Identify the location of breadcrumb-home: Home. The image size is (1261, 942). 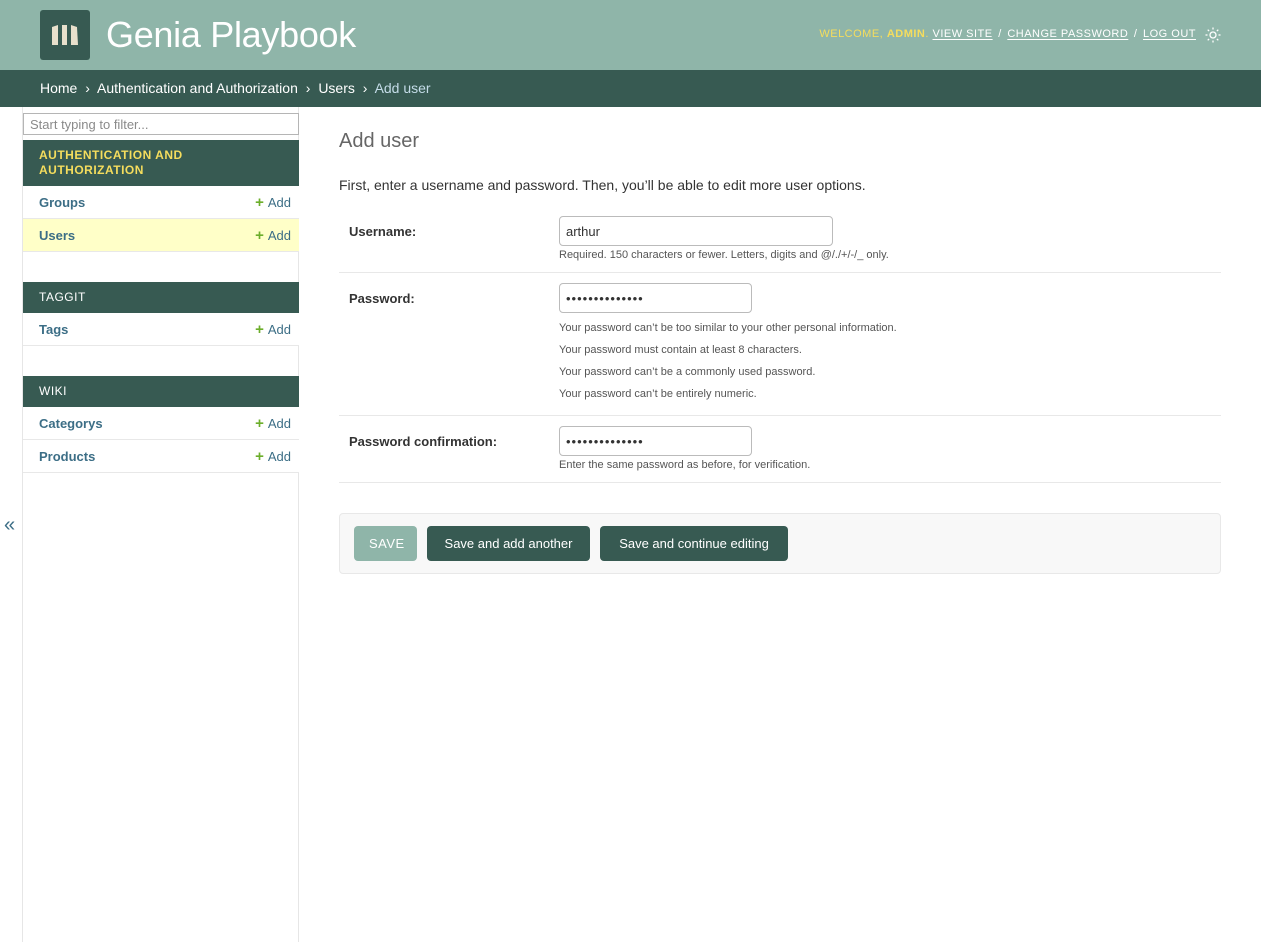
(58, 88).